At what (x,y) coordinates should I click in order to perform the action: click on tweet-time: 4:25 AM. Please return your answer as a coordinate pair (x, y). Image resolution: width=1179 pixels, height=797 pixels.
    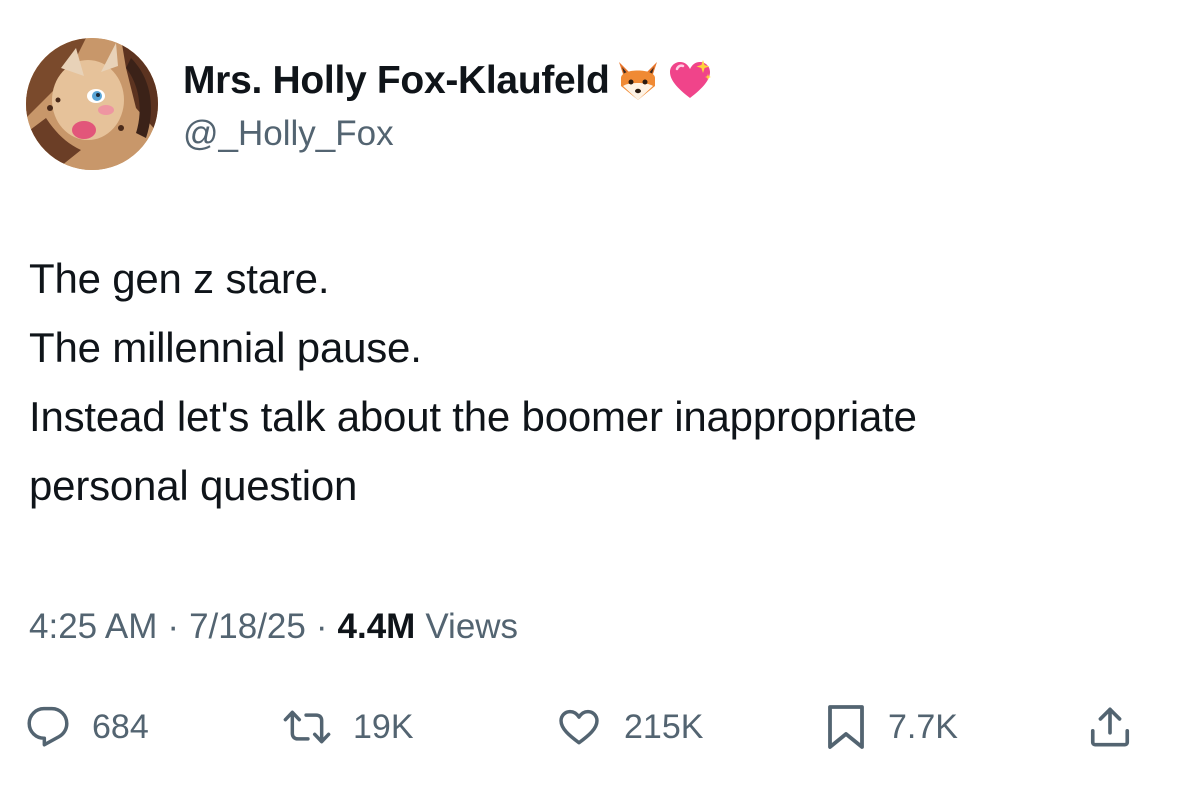
    Looking at the image, I should click on (93, 627).